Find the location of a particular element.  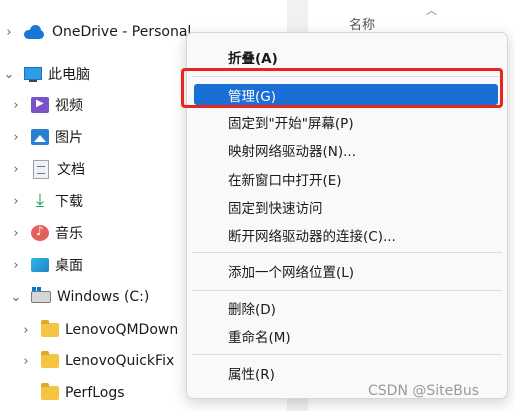

tree-item-documents: › 文档 is located at coordinates (47, 169).